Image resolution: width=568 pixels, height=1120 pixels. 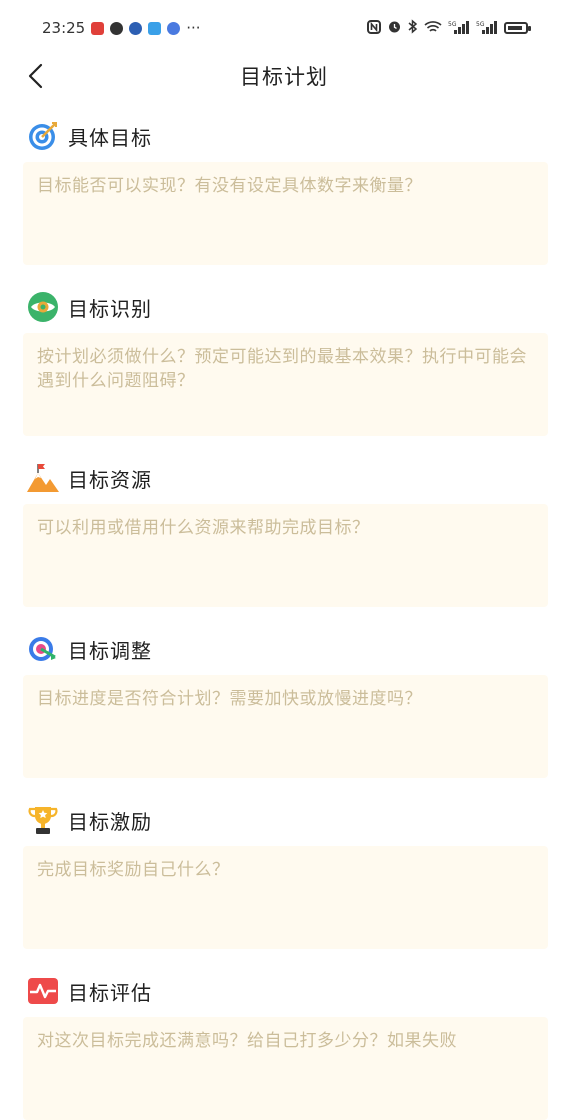 I want to click on specific-goal-input: 目标能否可以实现？有没有设定具体数字来衡量？, so click(x=285, y=213).